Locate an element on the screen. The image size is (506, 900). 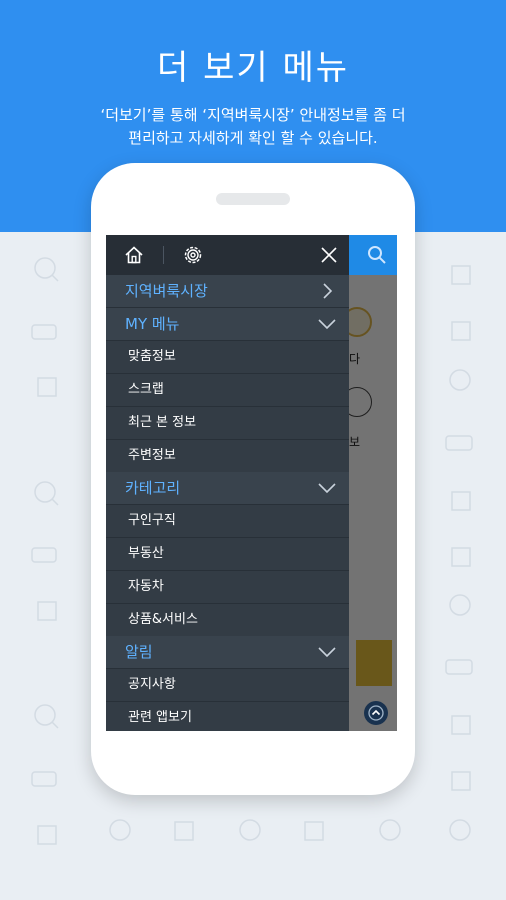
submenu-label: 자동차 is located at coordinates (146, 586).